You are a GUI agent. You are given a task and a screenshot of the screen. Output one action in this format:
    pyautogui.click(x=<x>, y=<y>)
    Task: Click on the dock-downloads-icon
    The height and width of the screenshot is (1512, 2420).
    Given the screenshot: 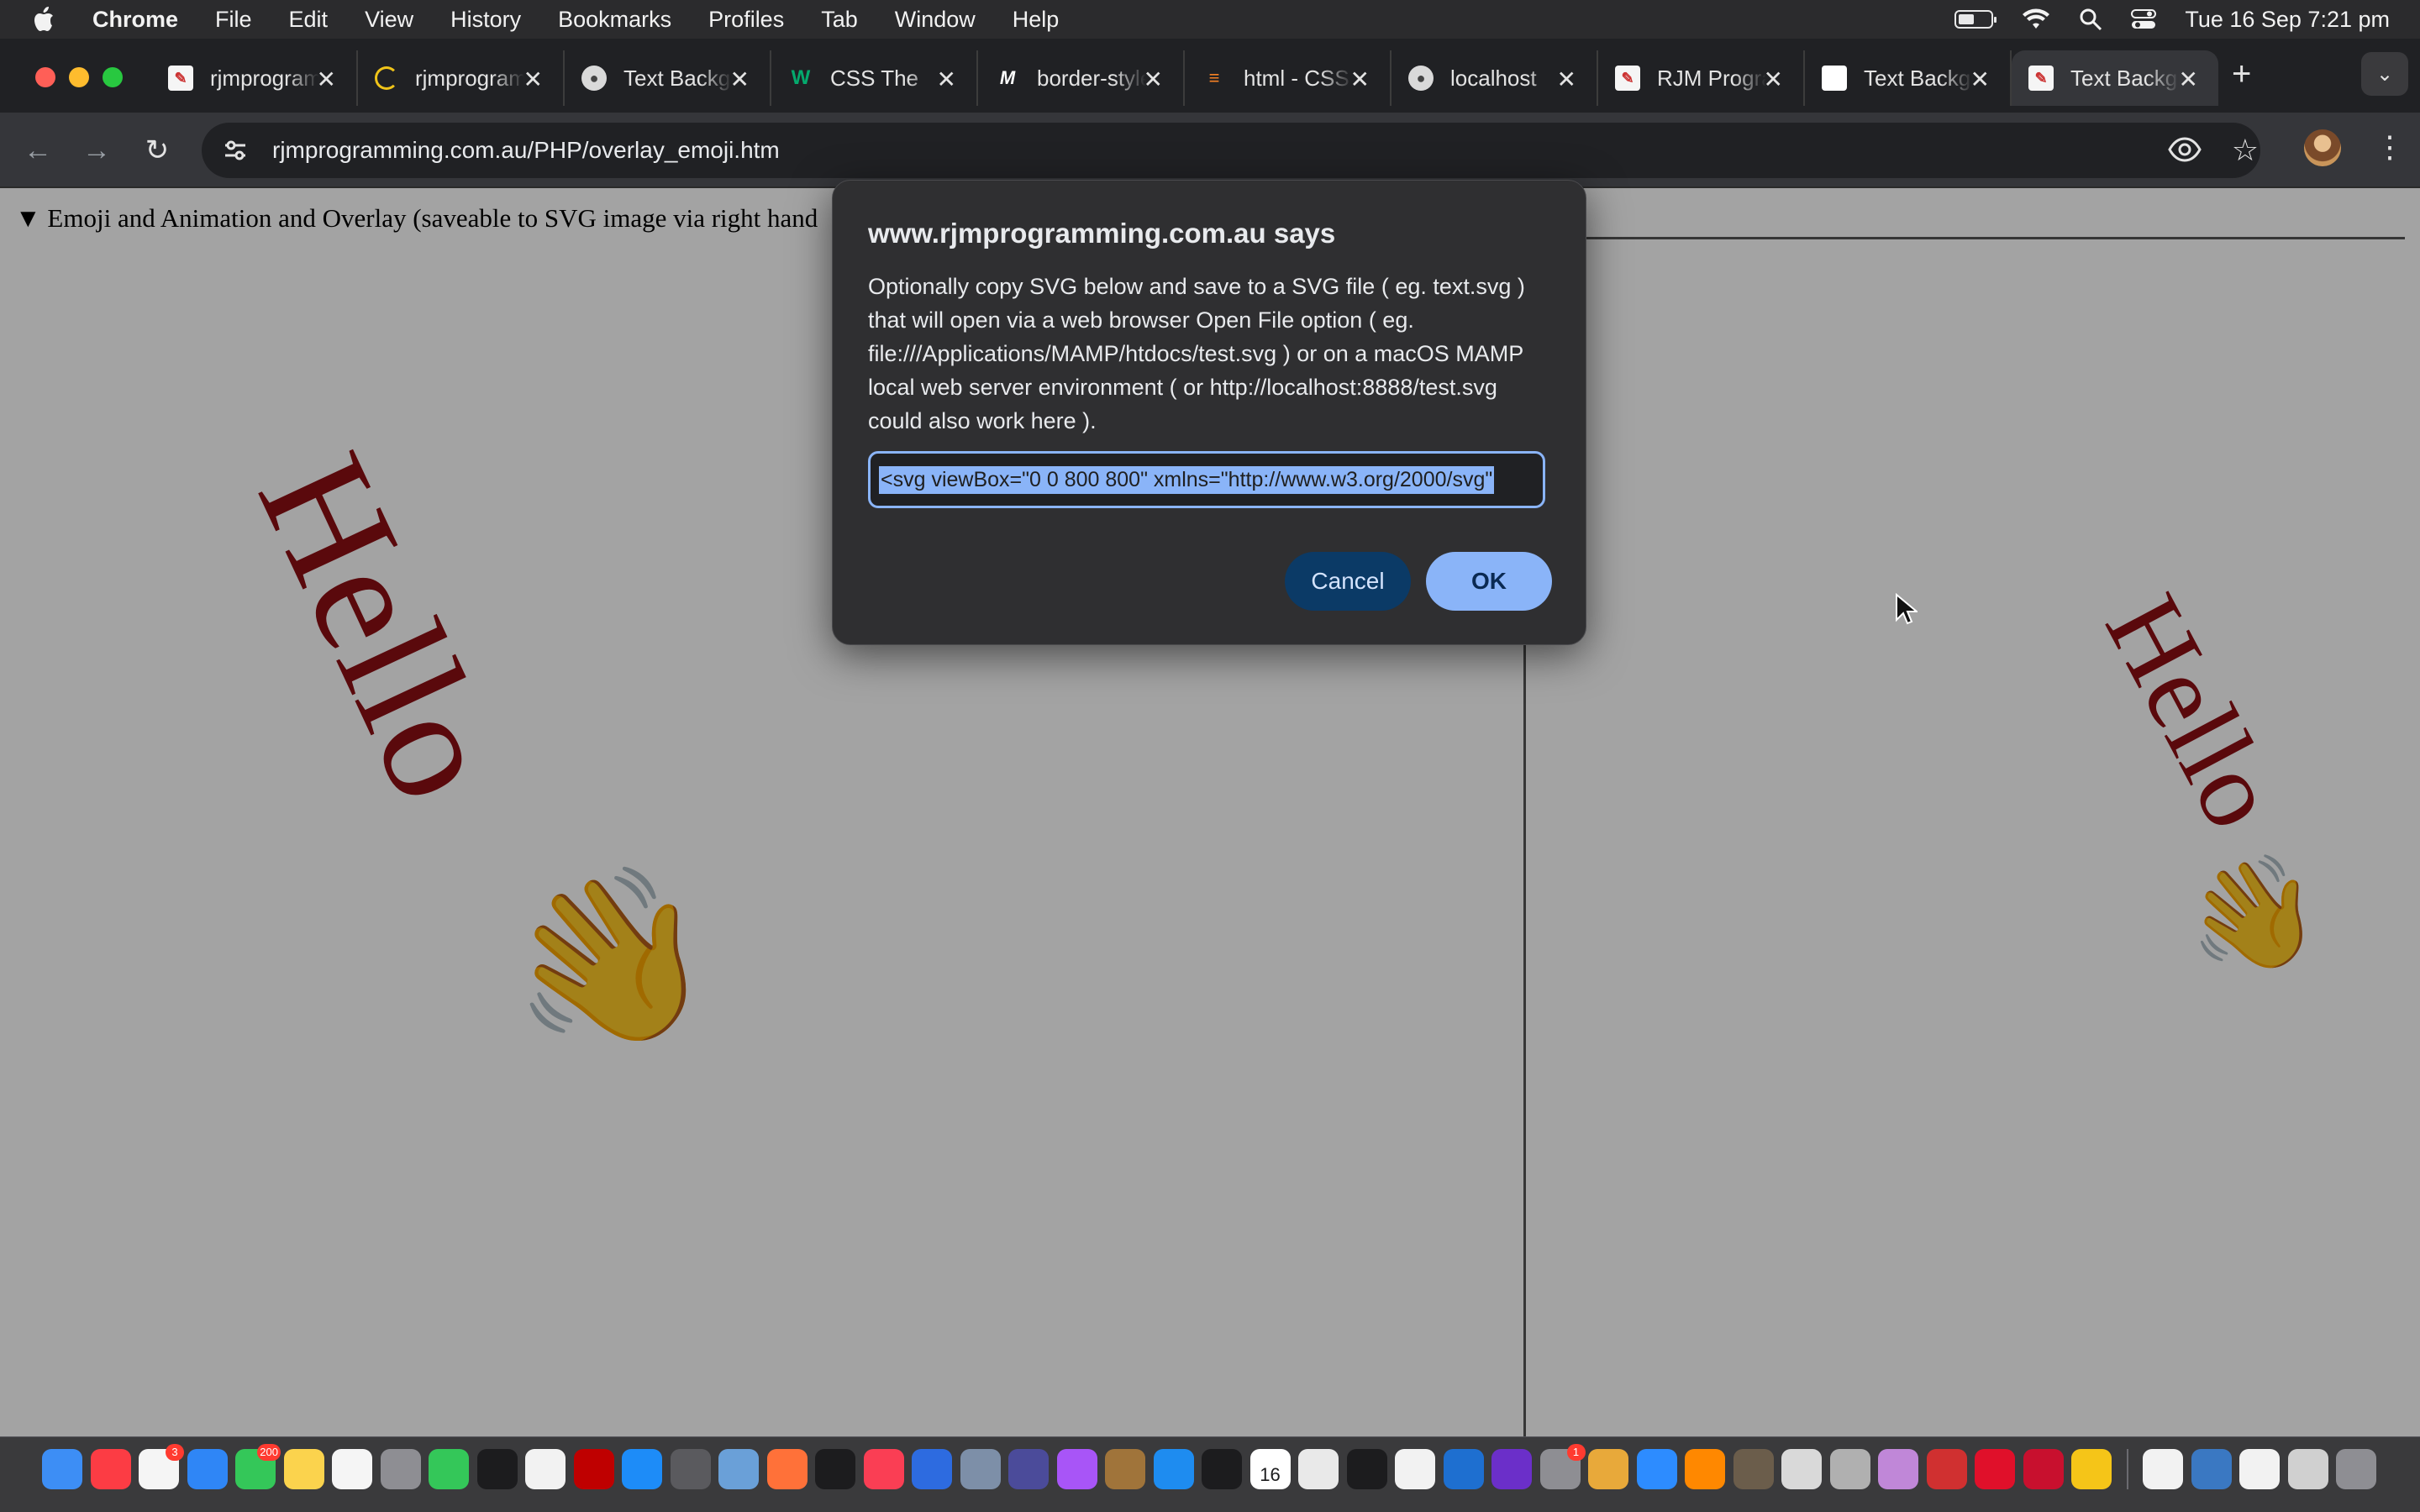 What is the action you would take?
    pyautogui.click(x=2163, y=1469)
    